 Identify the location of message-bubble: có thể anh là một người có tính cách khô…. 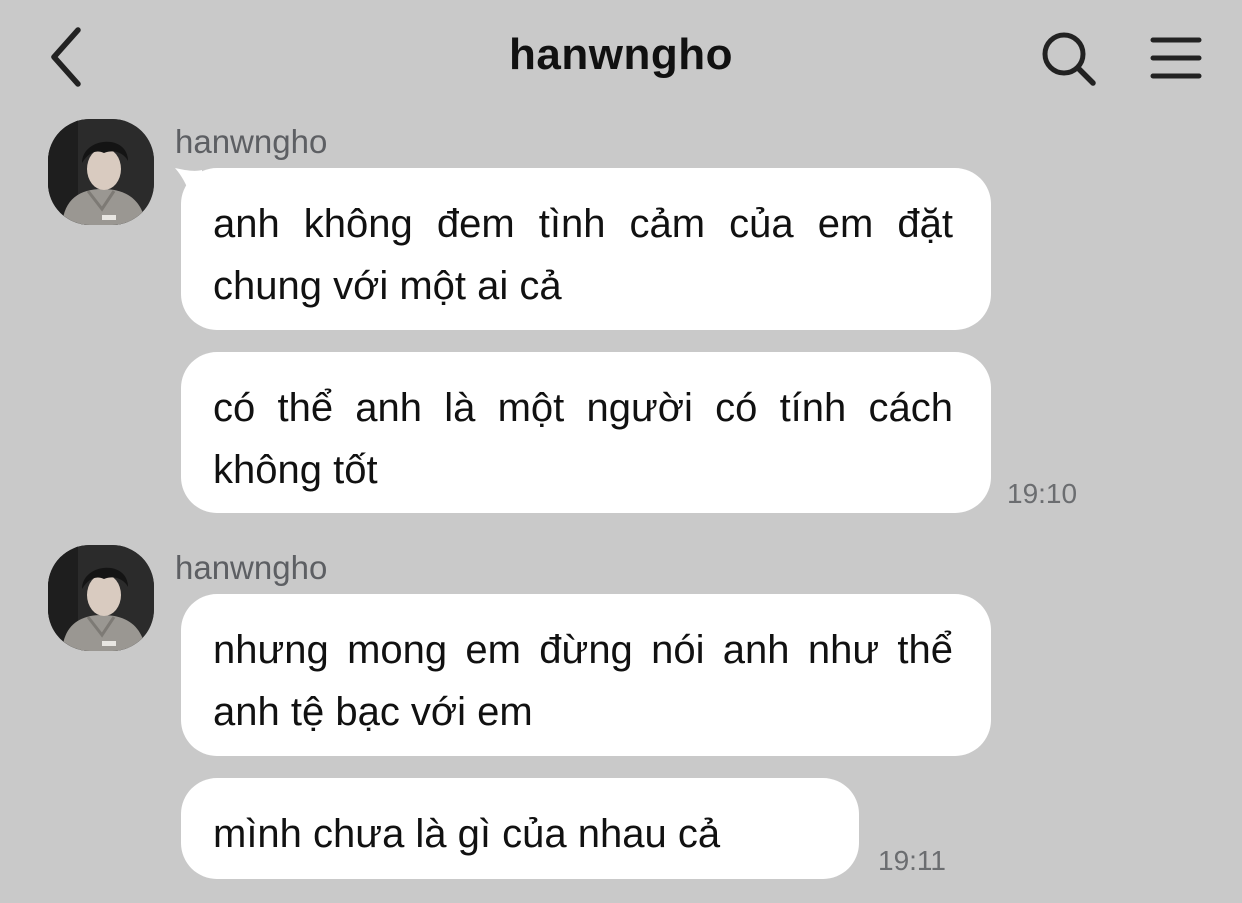
(586, 432).